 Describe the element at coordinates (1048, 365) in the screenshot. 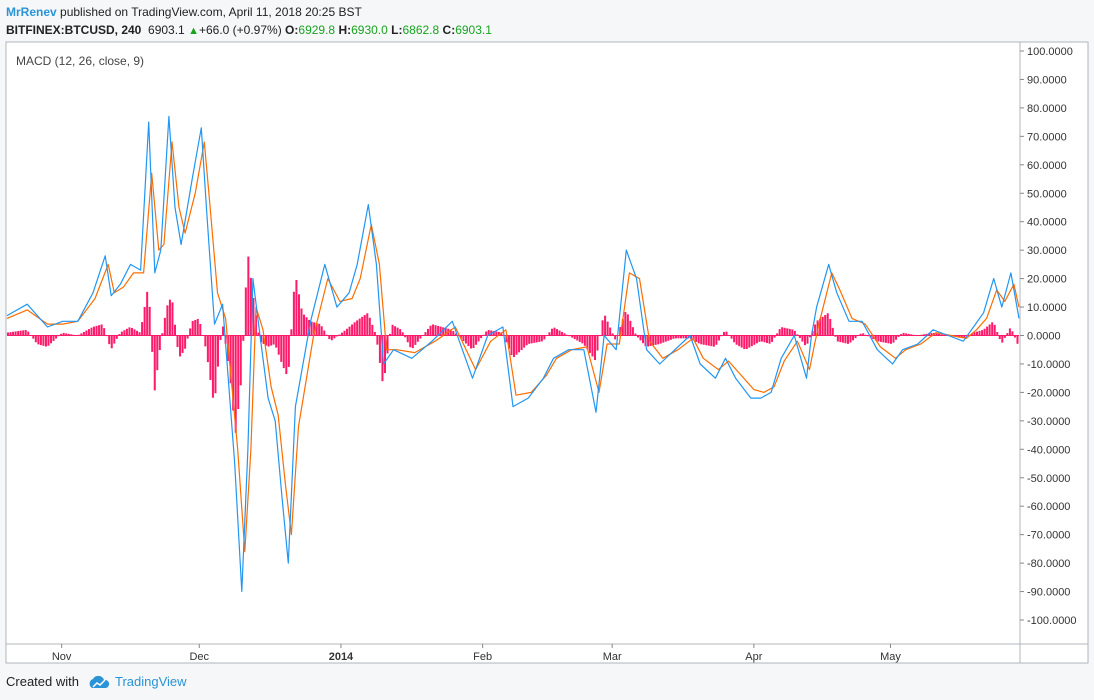

I see `y-tick-label: -10.0000` at that location.